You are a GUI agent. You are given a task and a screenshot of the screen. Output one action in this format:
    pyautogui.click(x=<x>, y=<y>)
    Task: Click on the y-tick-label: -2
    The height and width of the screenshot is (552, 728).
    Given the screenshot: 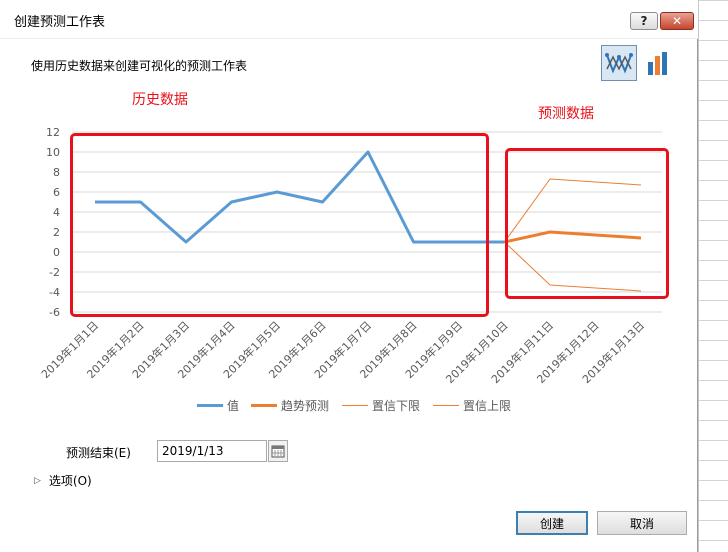 What is the action you would take?
    pyautogui.click(x=54, y=272)
    